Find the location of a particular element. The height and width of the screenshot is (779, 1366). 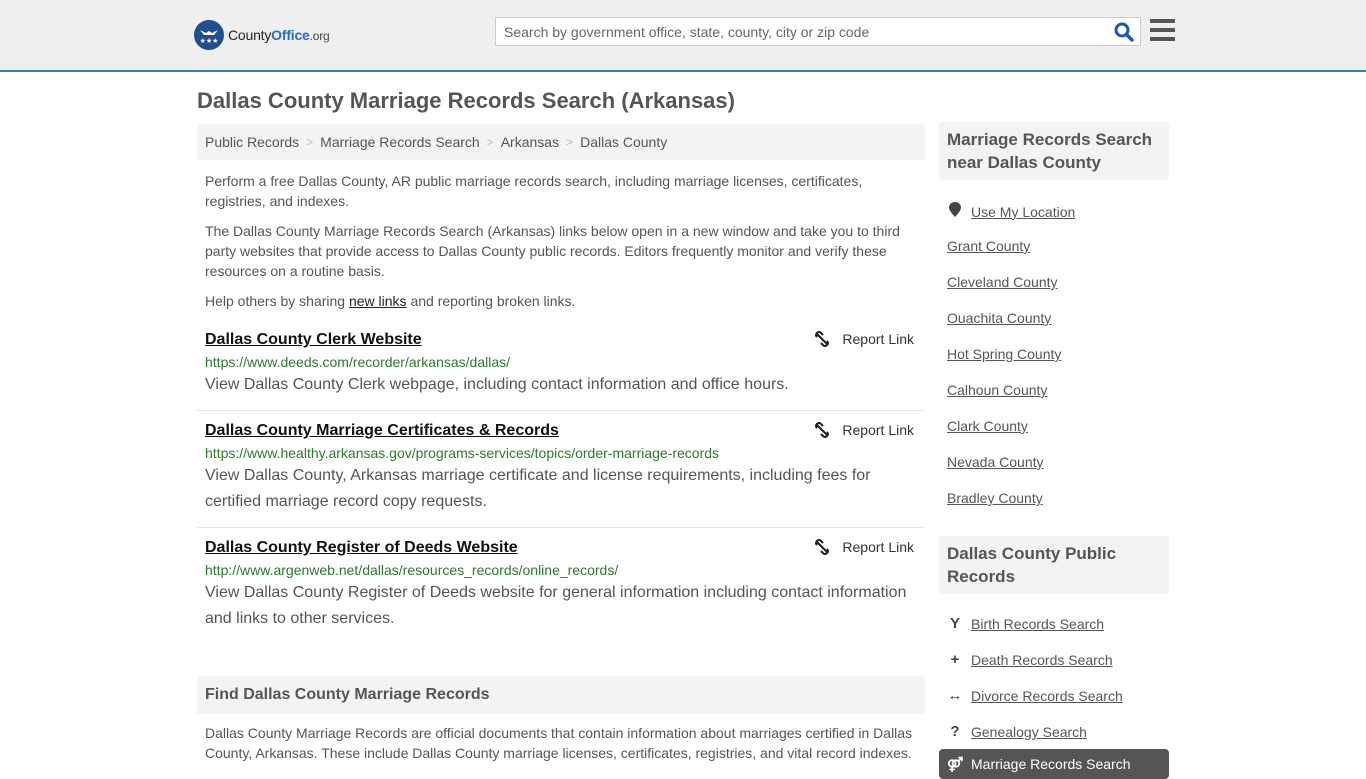

nearby-county-link: Cleveland County is located at coordinates (1002, 282).